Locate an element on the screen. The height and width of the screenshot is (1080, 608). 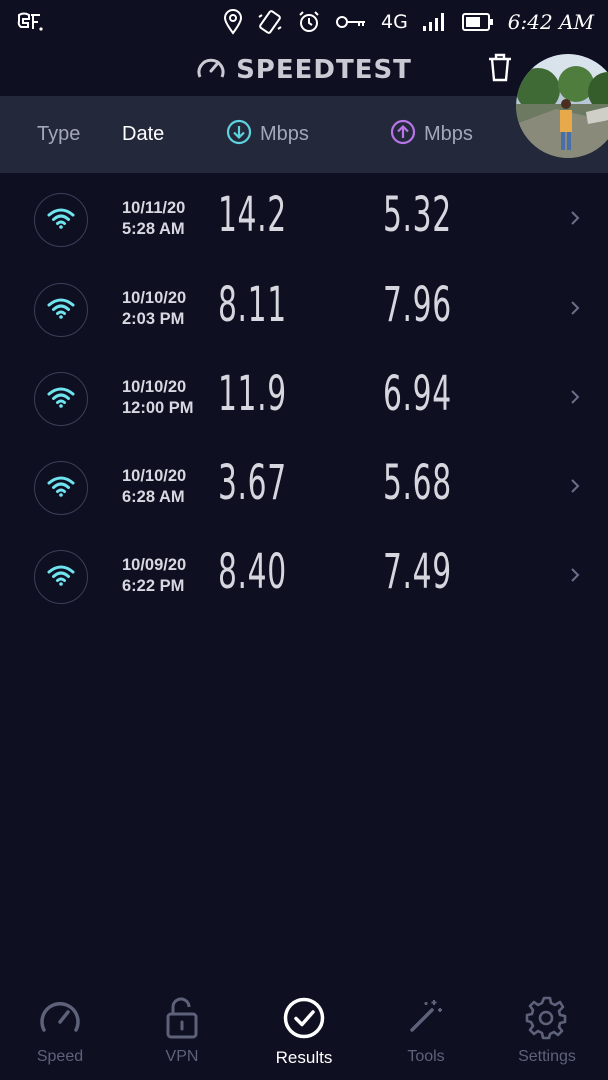
network-type-label: 4G is located at coordinates (394, 22).